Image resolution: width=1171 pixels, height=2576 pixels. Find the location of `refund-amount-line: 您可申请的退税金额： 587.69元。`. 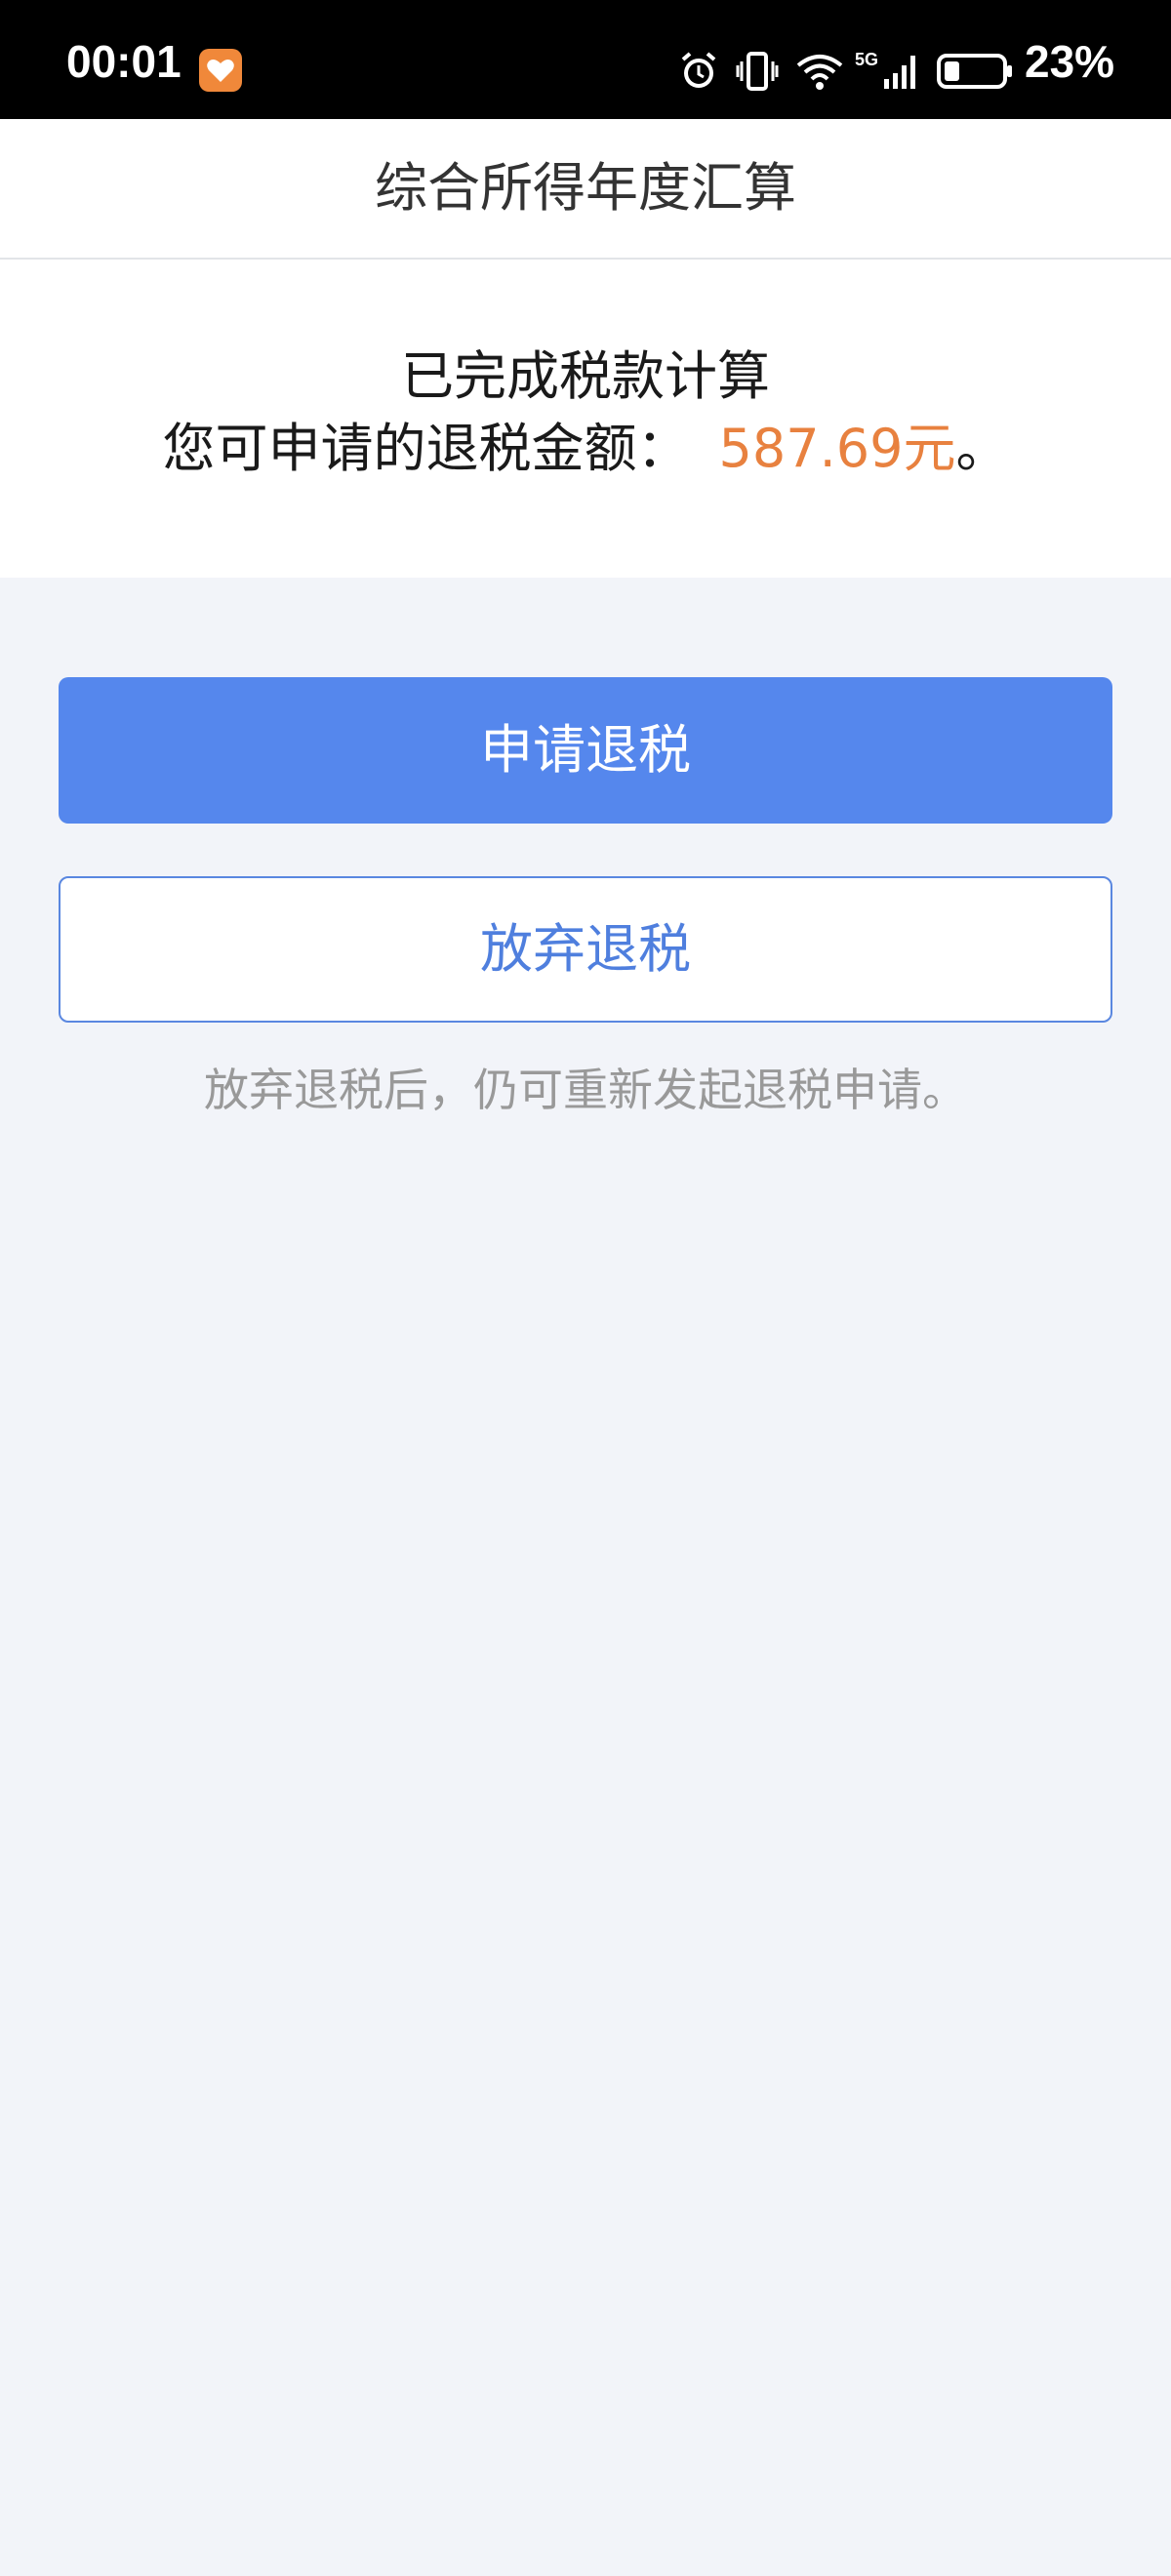

refund-amount-line: 您可申请的退税金额： 587.69元。 is located at coordinates (585, 449).